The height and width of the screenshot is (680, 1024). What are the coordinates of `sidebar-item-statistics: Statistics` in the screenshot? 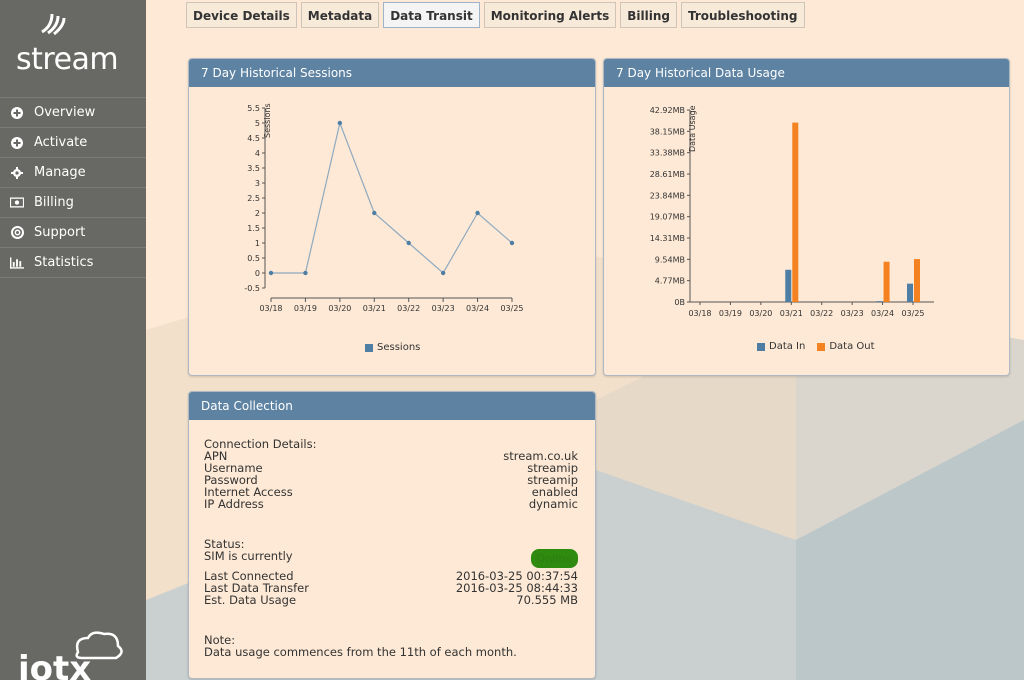 It's located at (73, 262).